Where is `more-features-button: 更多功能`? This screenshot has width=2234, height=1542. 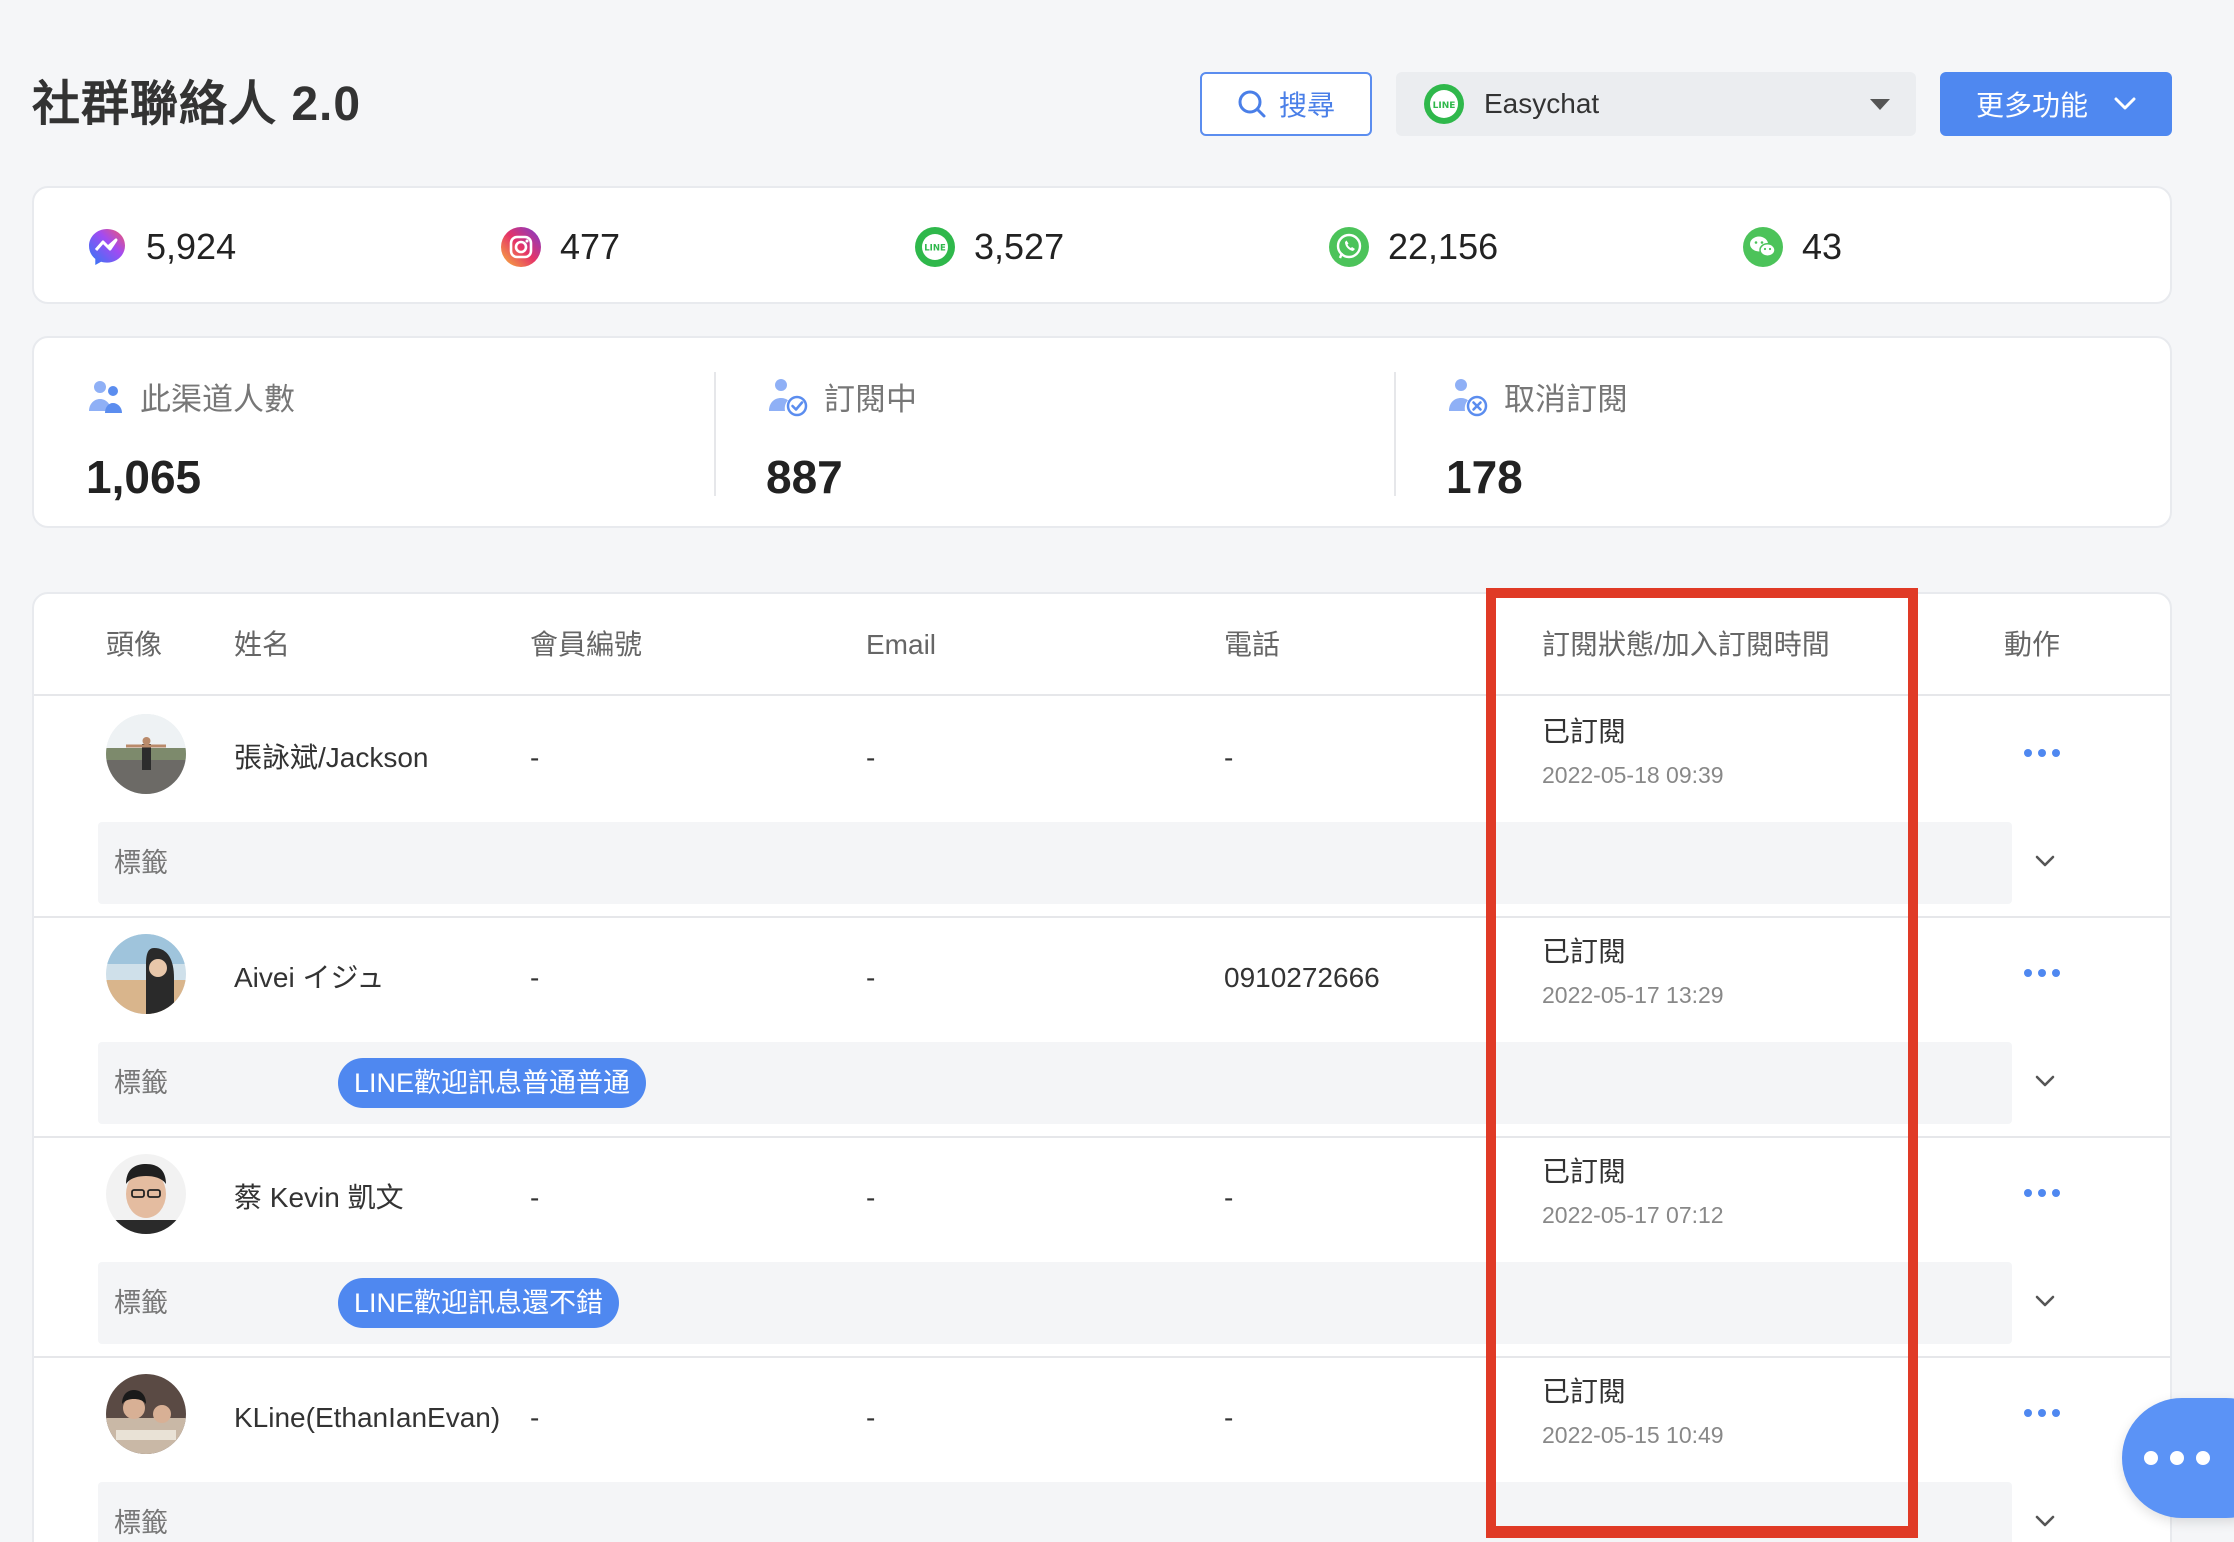
more-features-button: 更多功能 is located at coordinates (2056, 104).